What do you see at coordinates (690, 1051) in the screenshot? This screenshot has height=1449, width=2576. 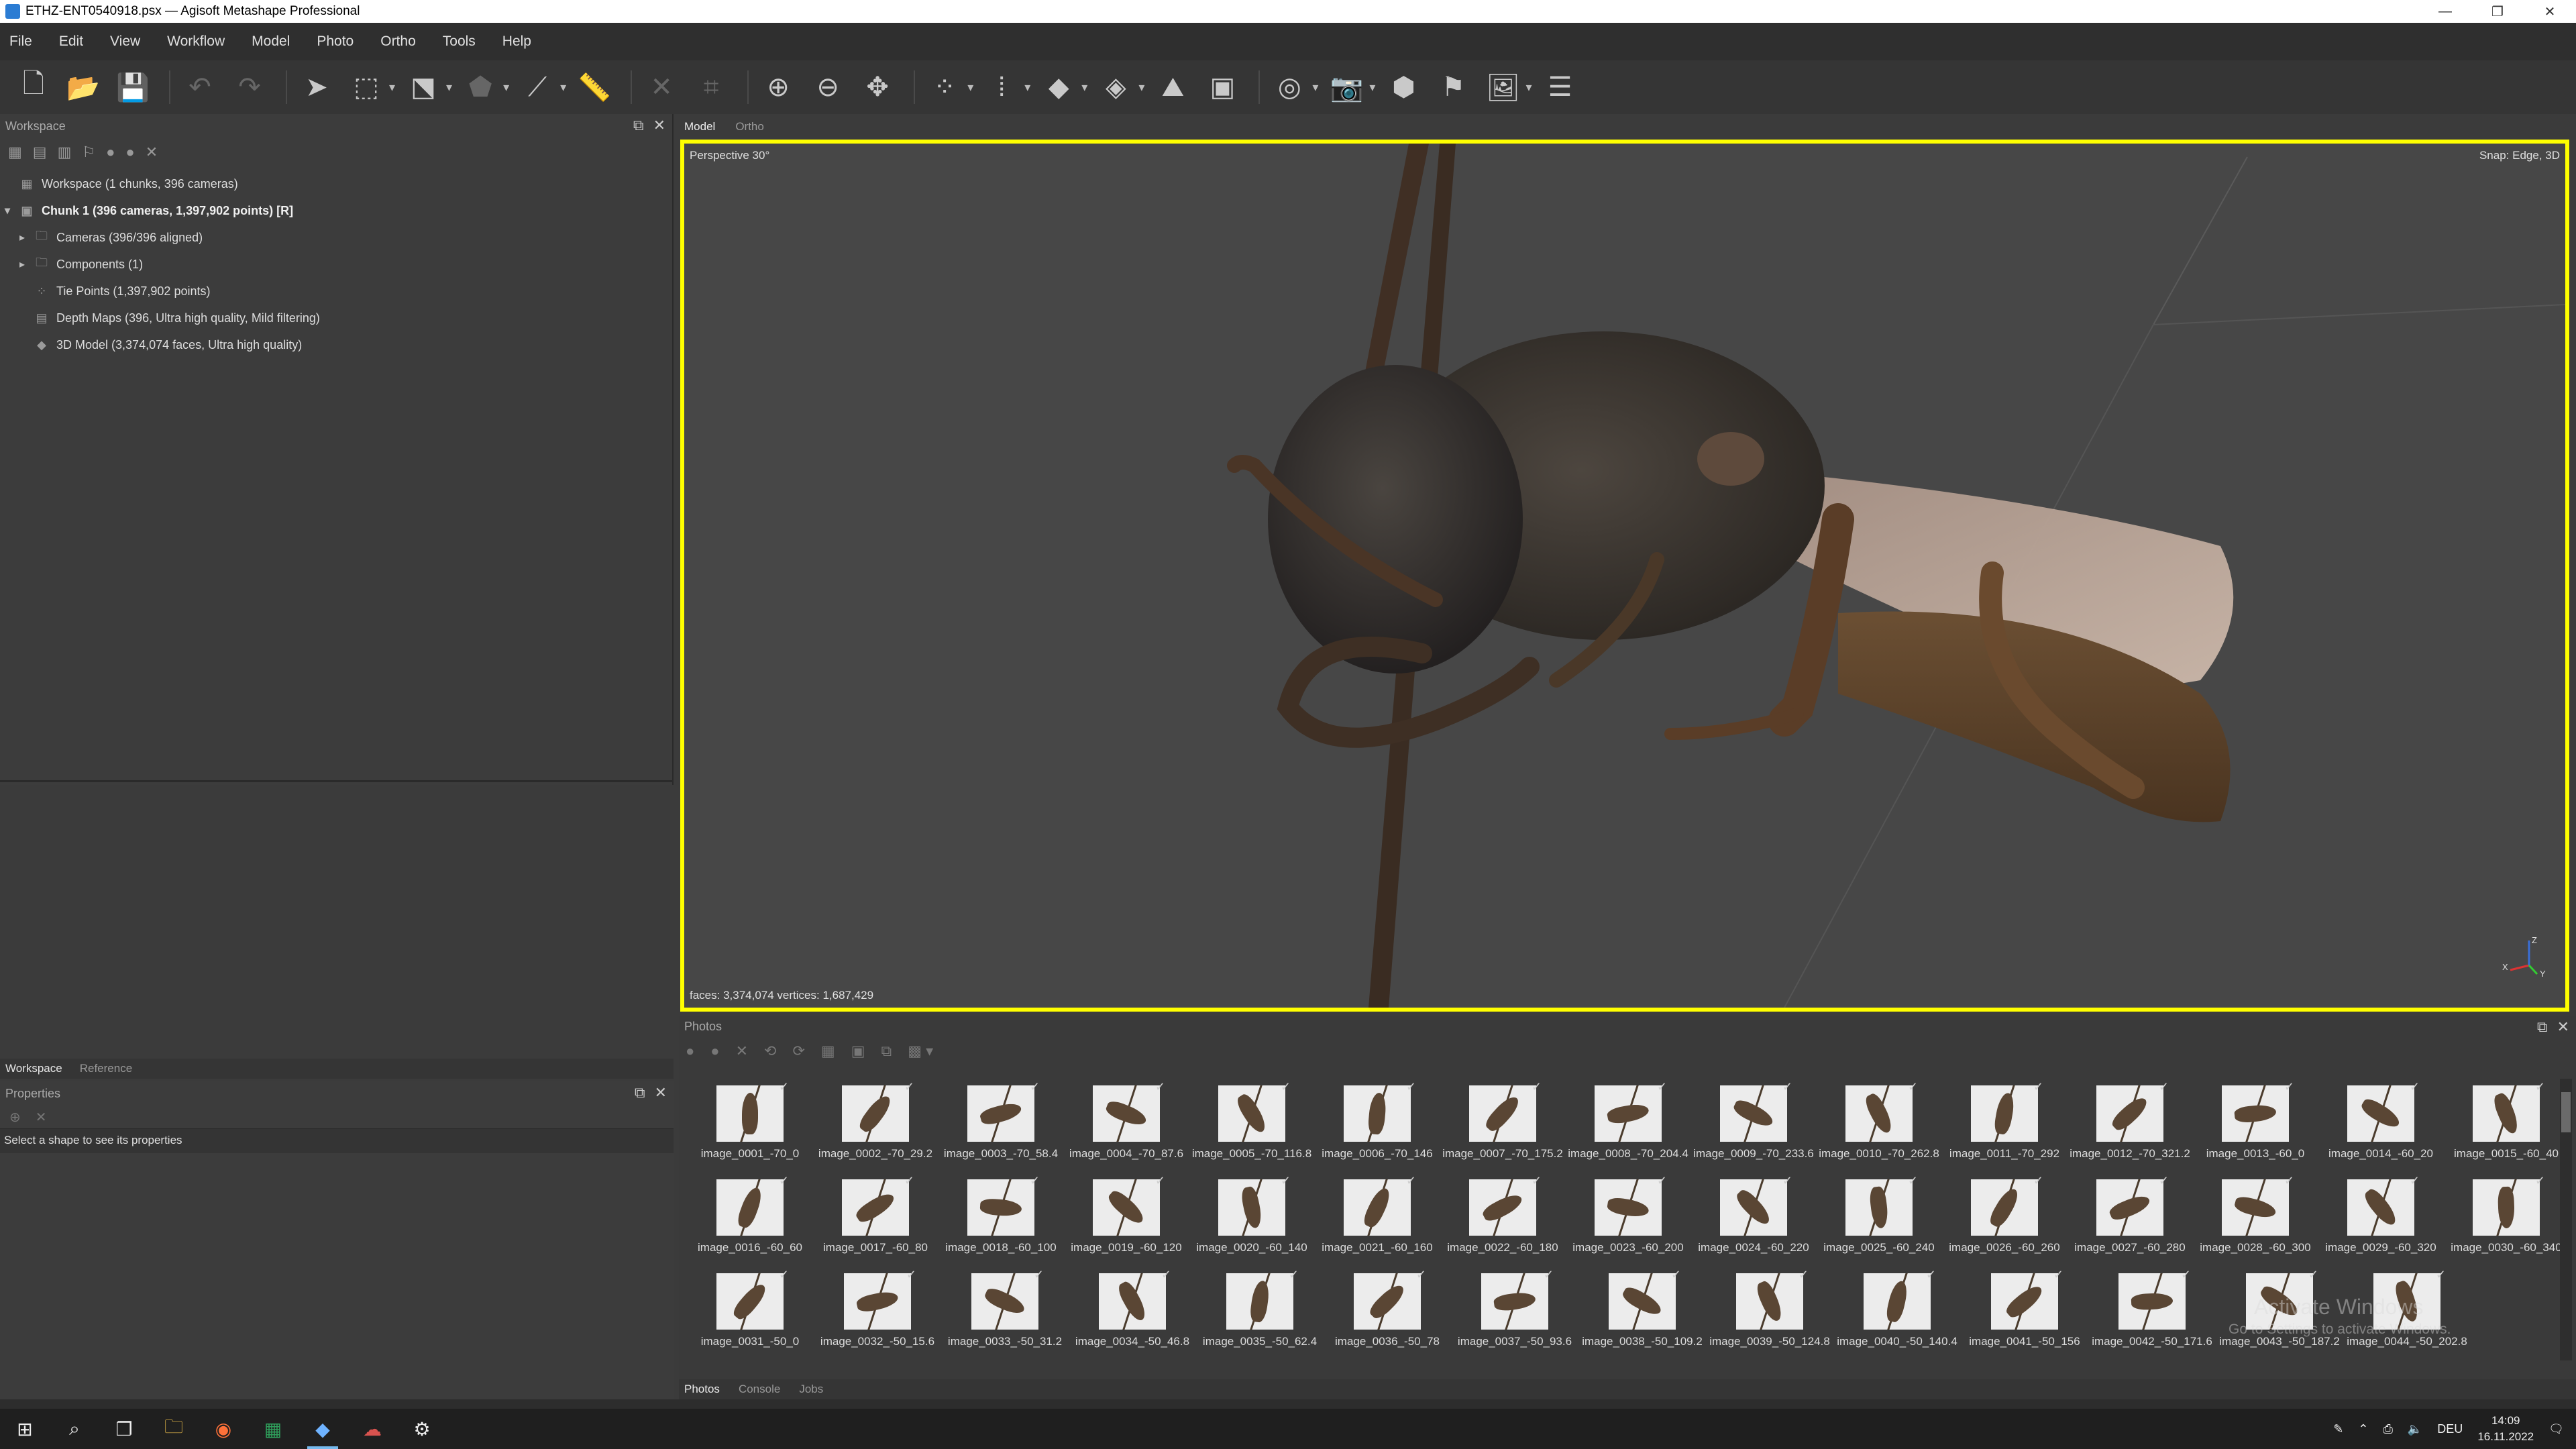 I see `enable-camera-icon: ●` at bounding box center [690, 1051].